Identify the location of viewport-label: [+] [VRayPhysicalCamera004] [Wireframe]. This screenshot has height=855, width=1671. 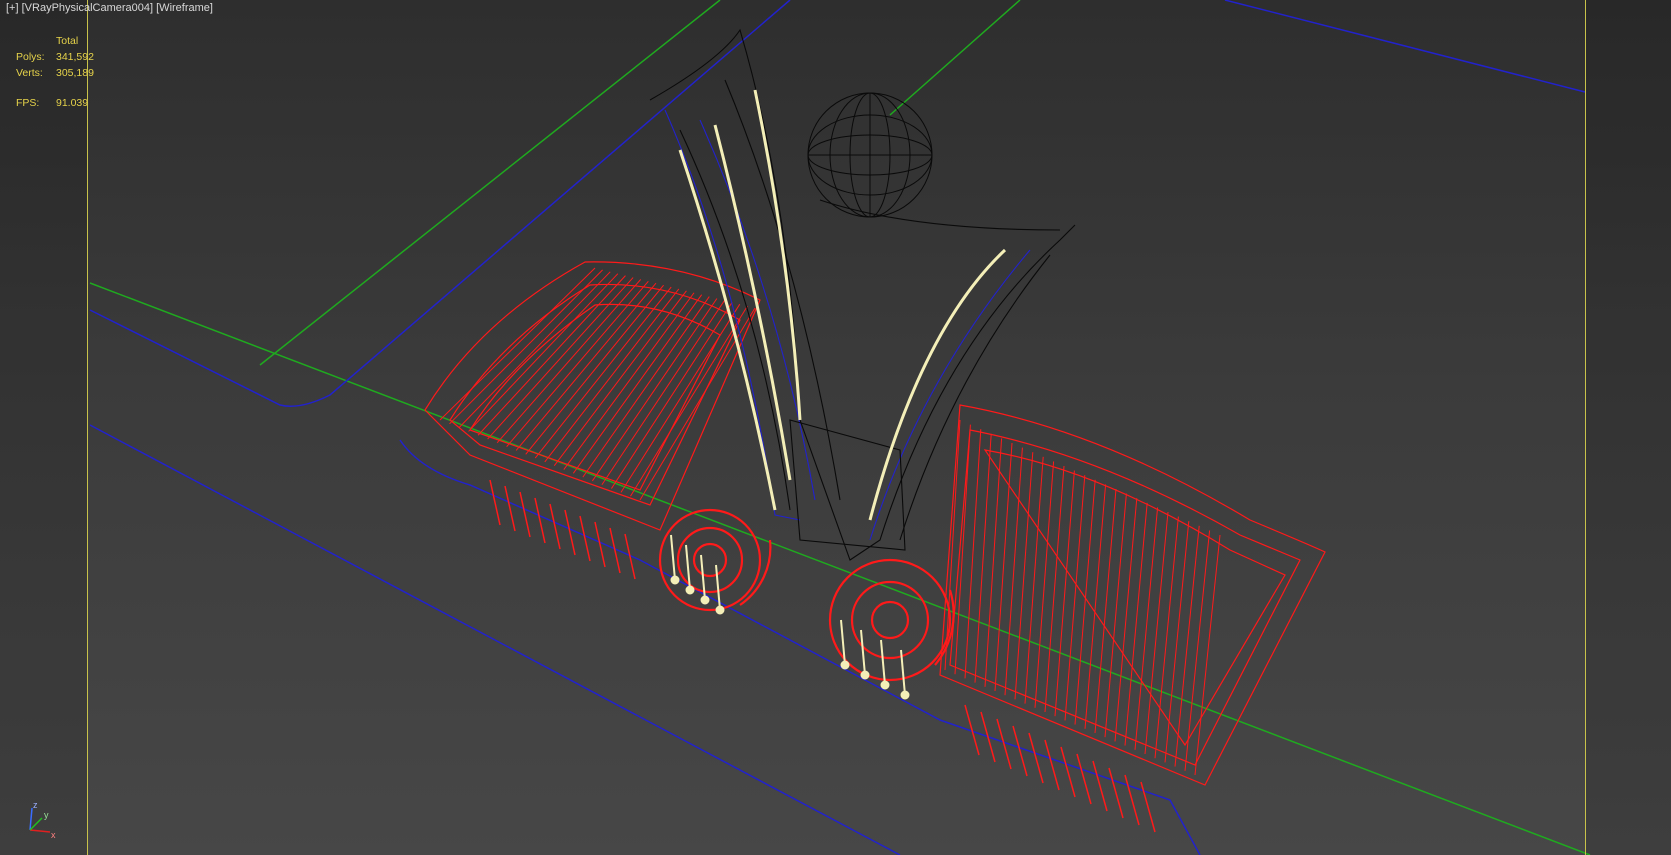
(109, 8).